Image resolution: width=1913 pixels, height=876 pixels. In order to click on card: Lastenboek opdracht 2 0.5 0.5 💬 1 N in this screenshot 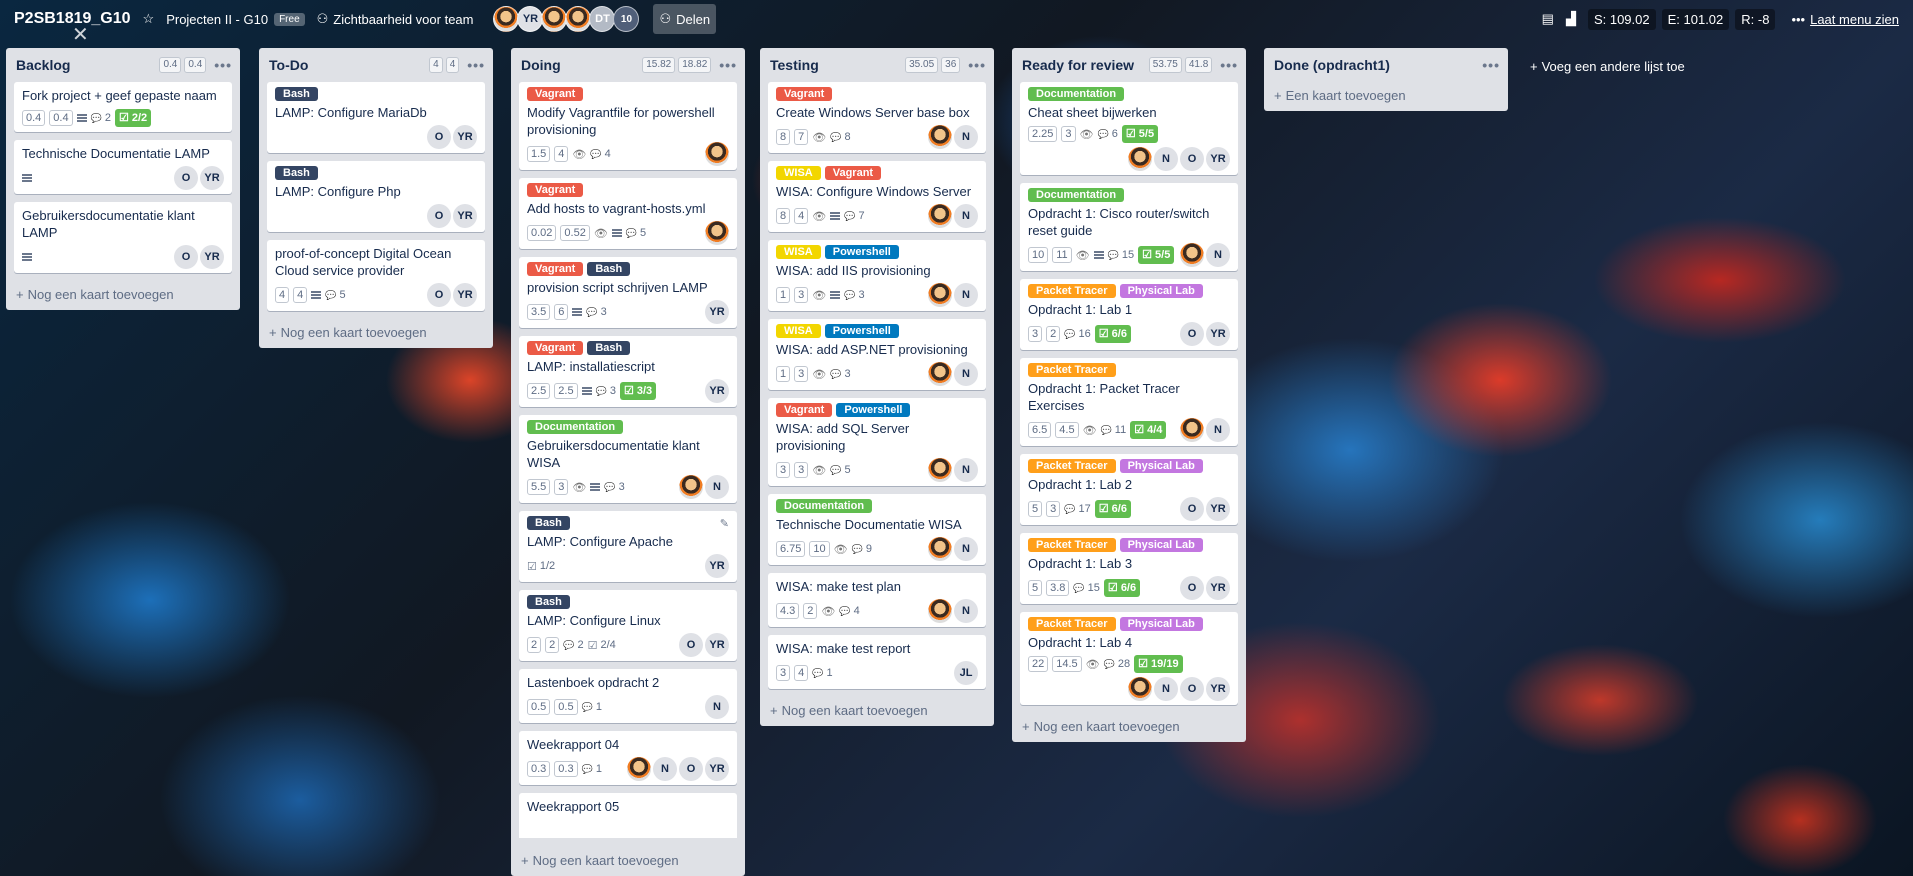, I will do `click(628, 696)`.